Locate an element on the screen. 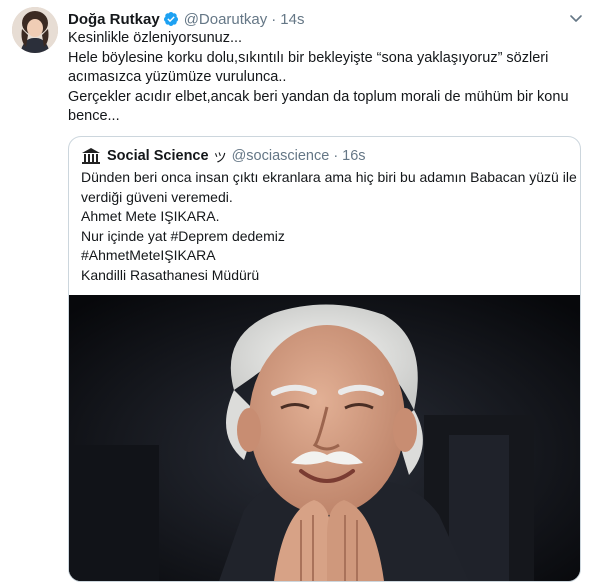  quoted-text-line: Kandilli Rasathanesi Müdürü is located at coordinates (170, 274).